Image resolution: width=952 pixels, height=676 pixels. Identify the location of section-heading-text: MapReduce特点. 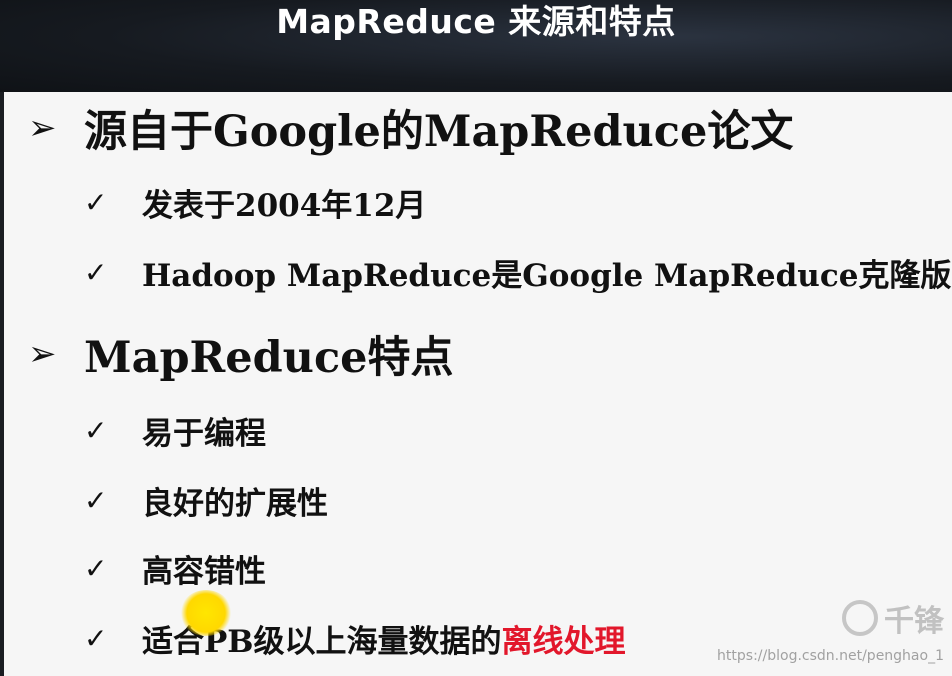
(269, 358).